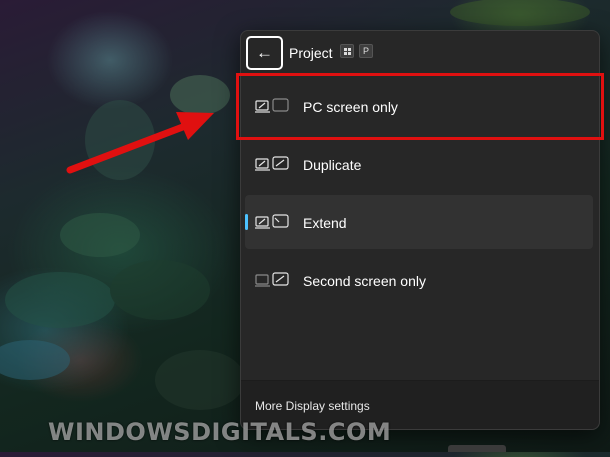  Describe the element at coordinates (325, 223) in the screenshot. I see `option-label: Extend` at that location.